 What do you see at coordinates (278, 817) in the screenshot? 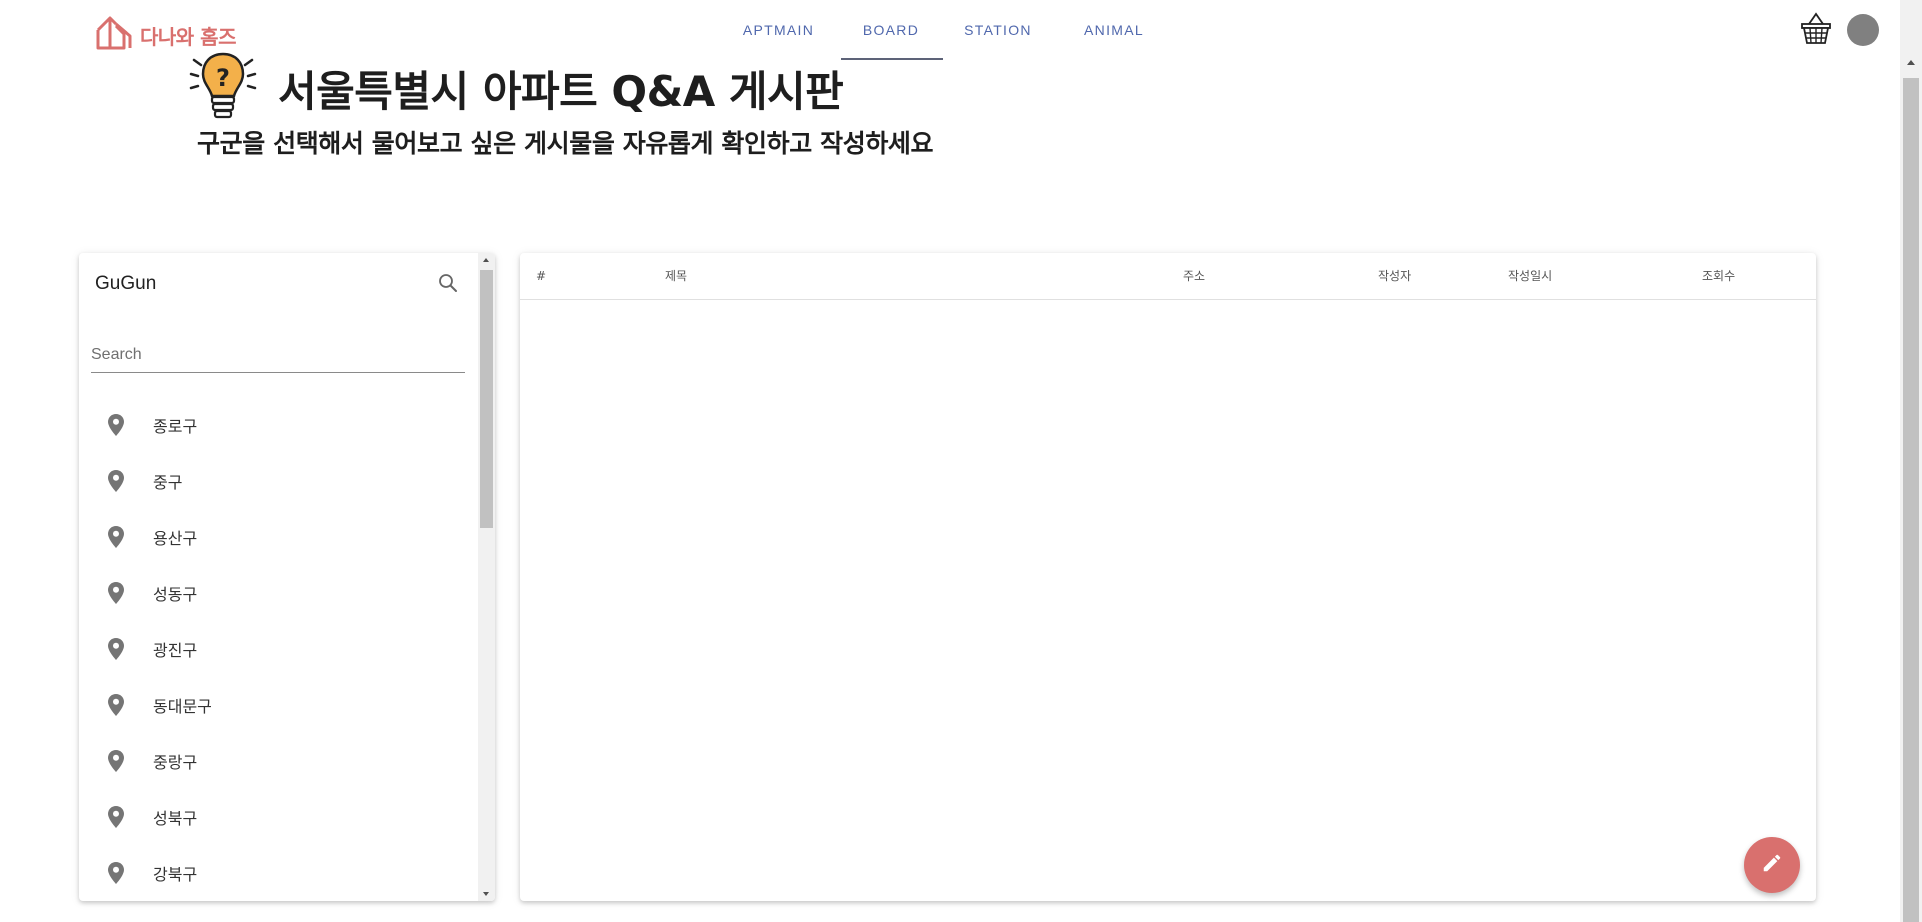
I see `list-item-seongbuk: 성북구` at bounding box center [278, 817].